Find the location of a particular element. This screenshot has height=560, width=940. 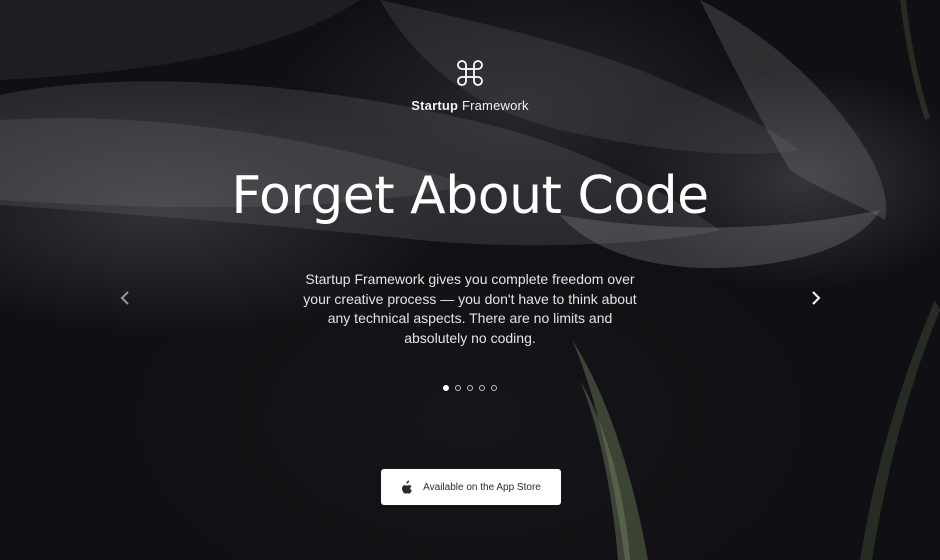

brand-name-bold: Startup is located at coordinates (435, 105).